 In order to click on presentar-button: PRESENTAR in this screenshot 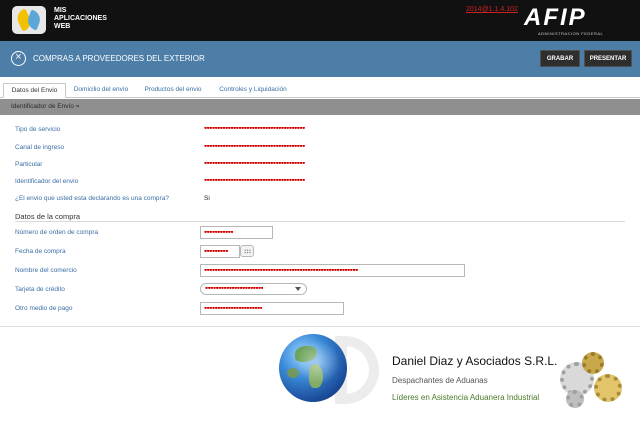, I will do `click(608, 58)`.